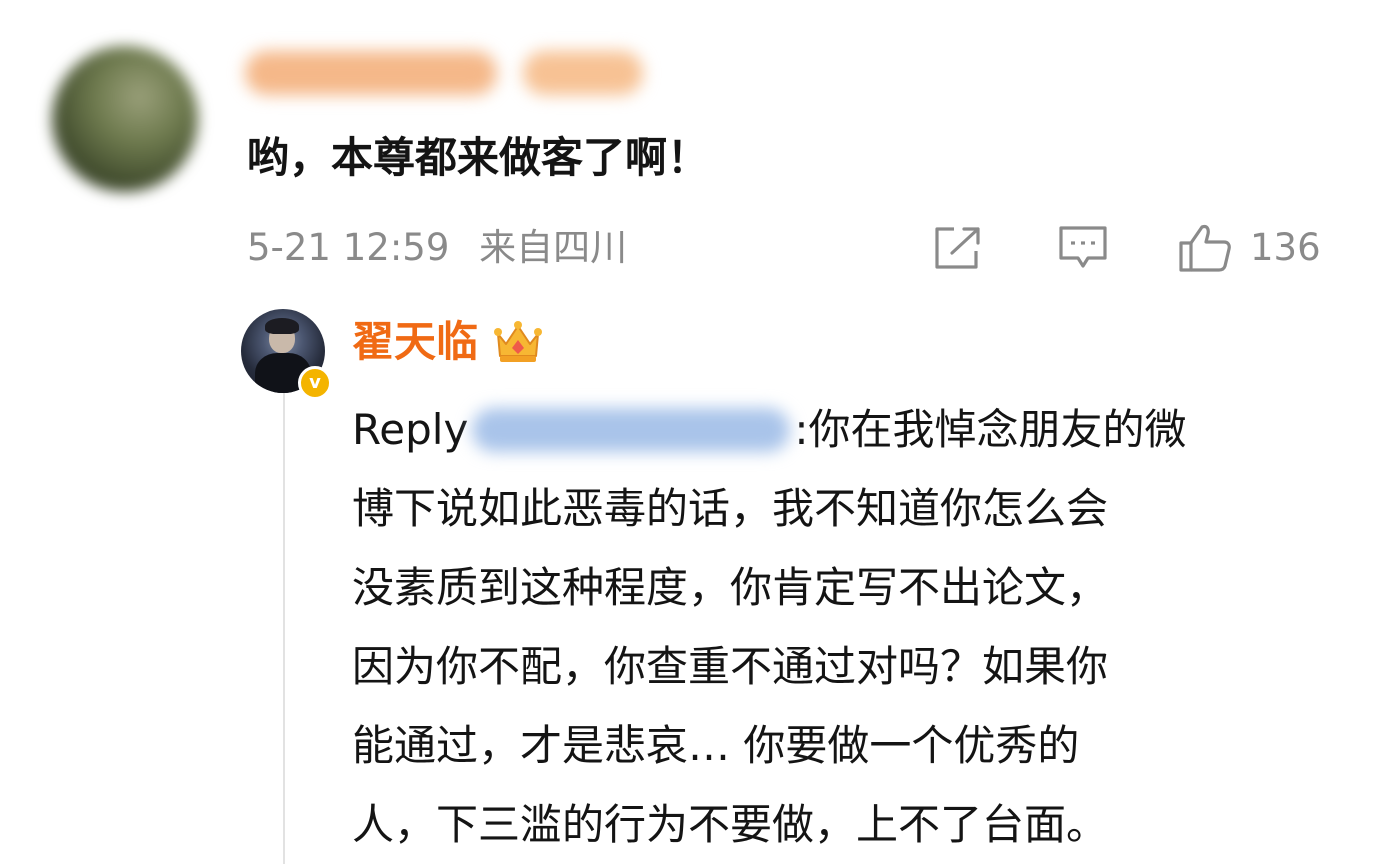 The image size is (1380, 864). Describe the element at coordinates (125, 119) in the screenshot. I see `commenter-avatar-blurred` at that location.